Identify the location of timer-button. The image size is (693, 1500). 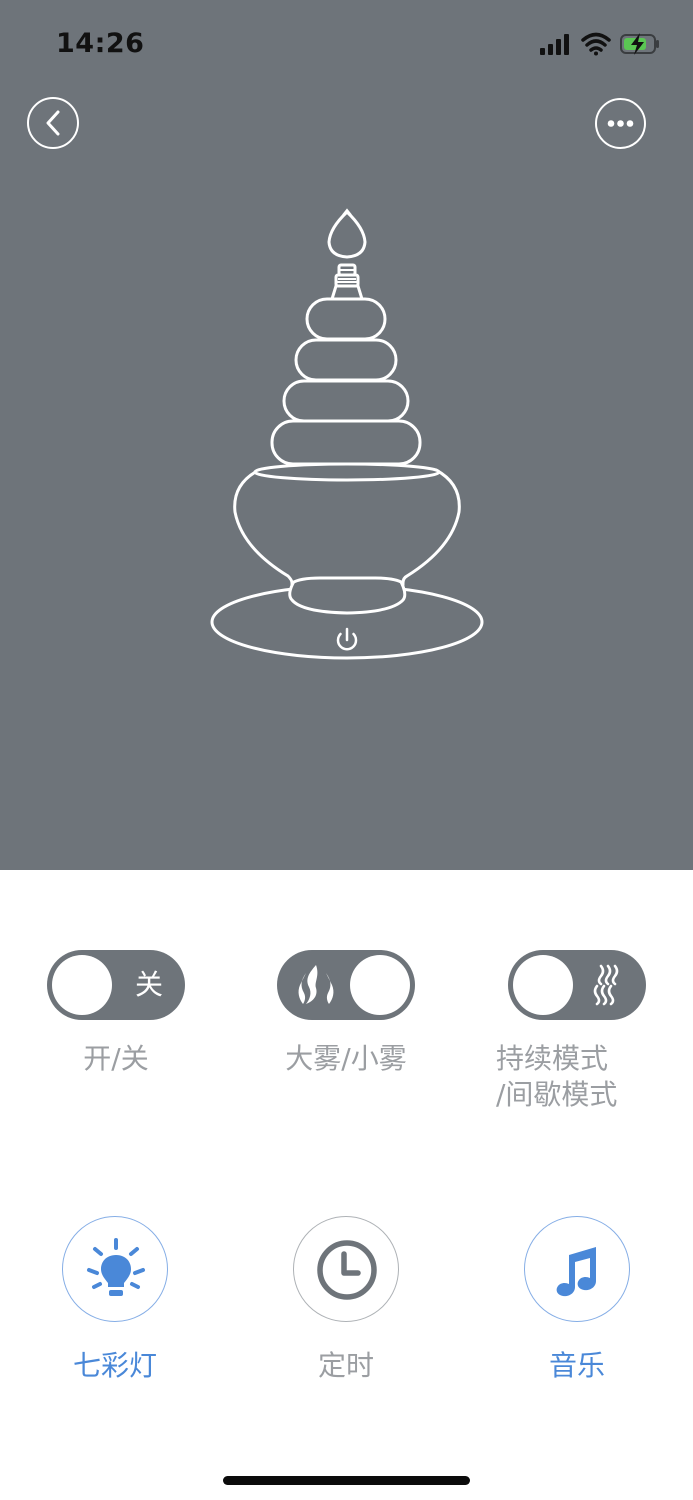
(346, 1269).